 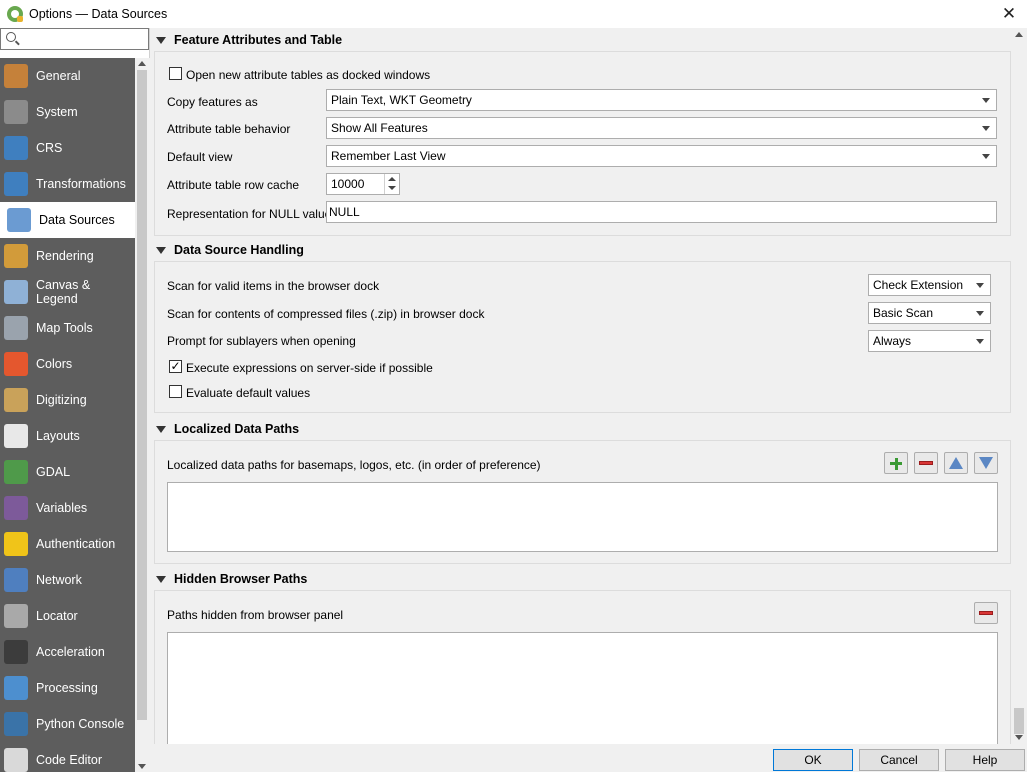 What do you see at coordinates (903, 313) in the screenshot?
I see `scan-zip-value: Basic Scan` at bounding box center [903, 313].